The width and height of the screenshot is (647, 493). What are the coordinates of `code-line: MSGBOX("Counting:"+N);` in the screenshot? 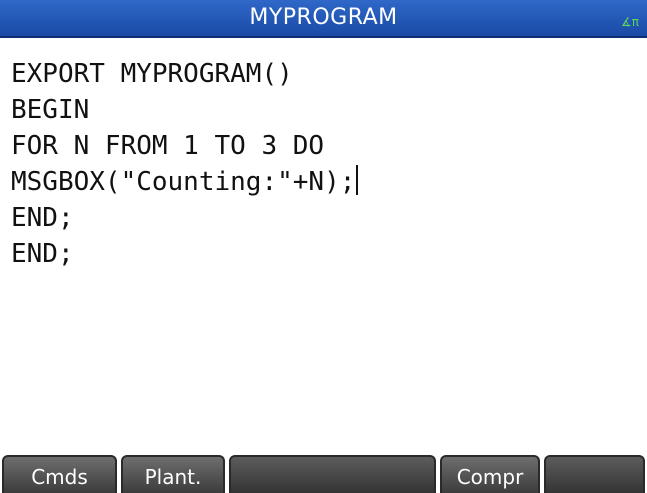 It's located at (329, 182).